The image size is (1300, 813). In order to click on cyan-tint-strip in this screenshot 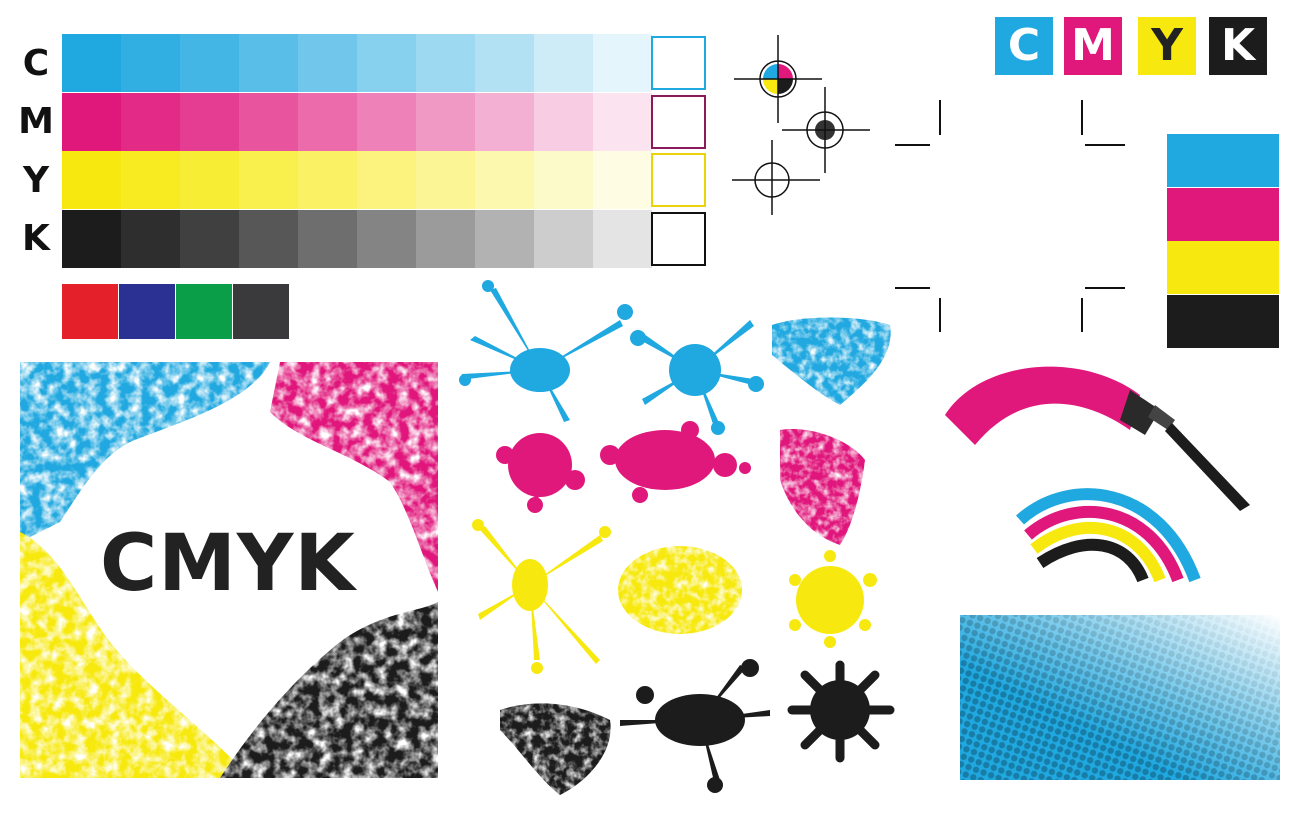, I will do `click(357, 63)`.